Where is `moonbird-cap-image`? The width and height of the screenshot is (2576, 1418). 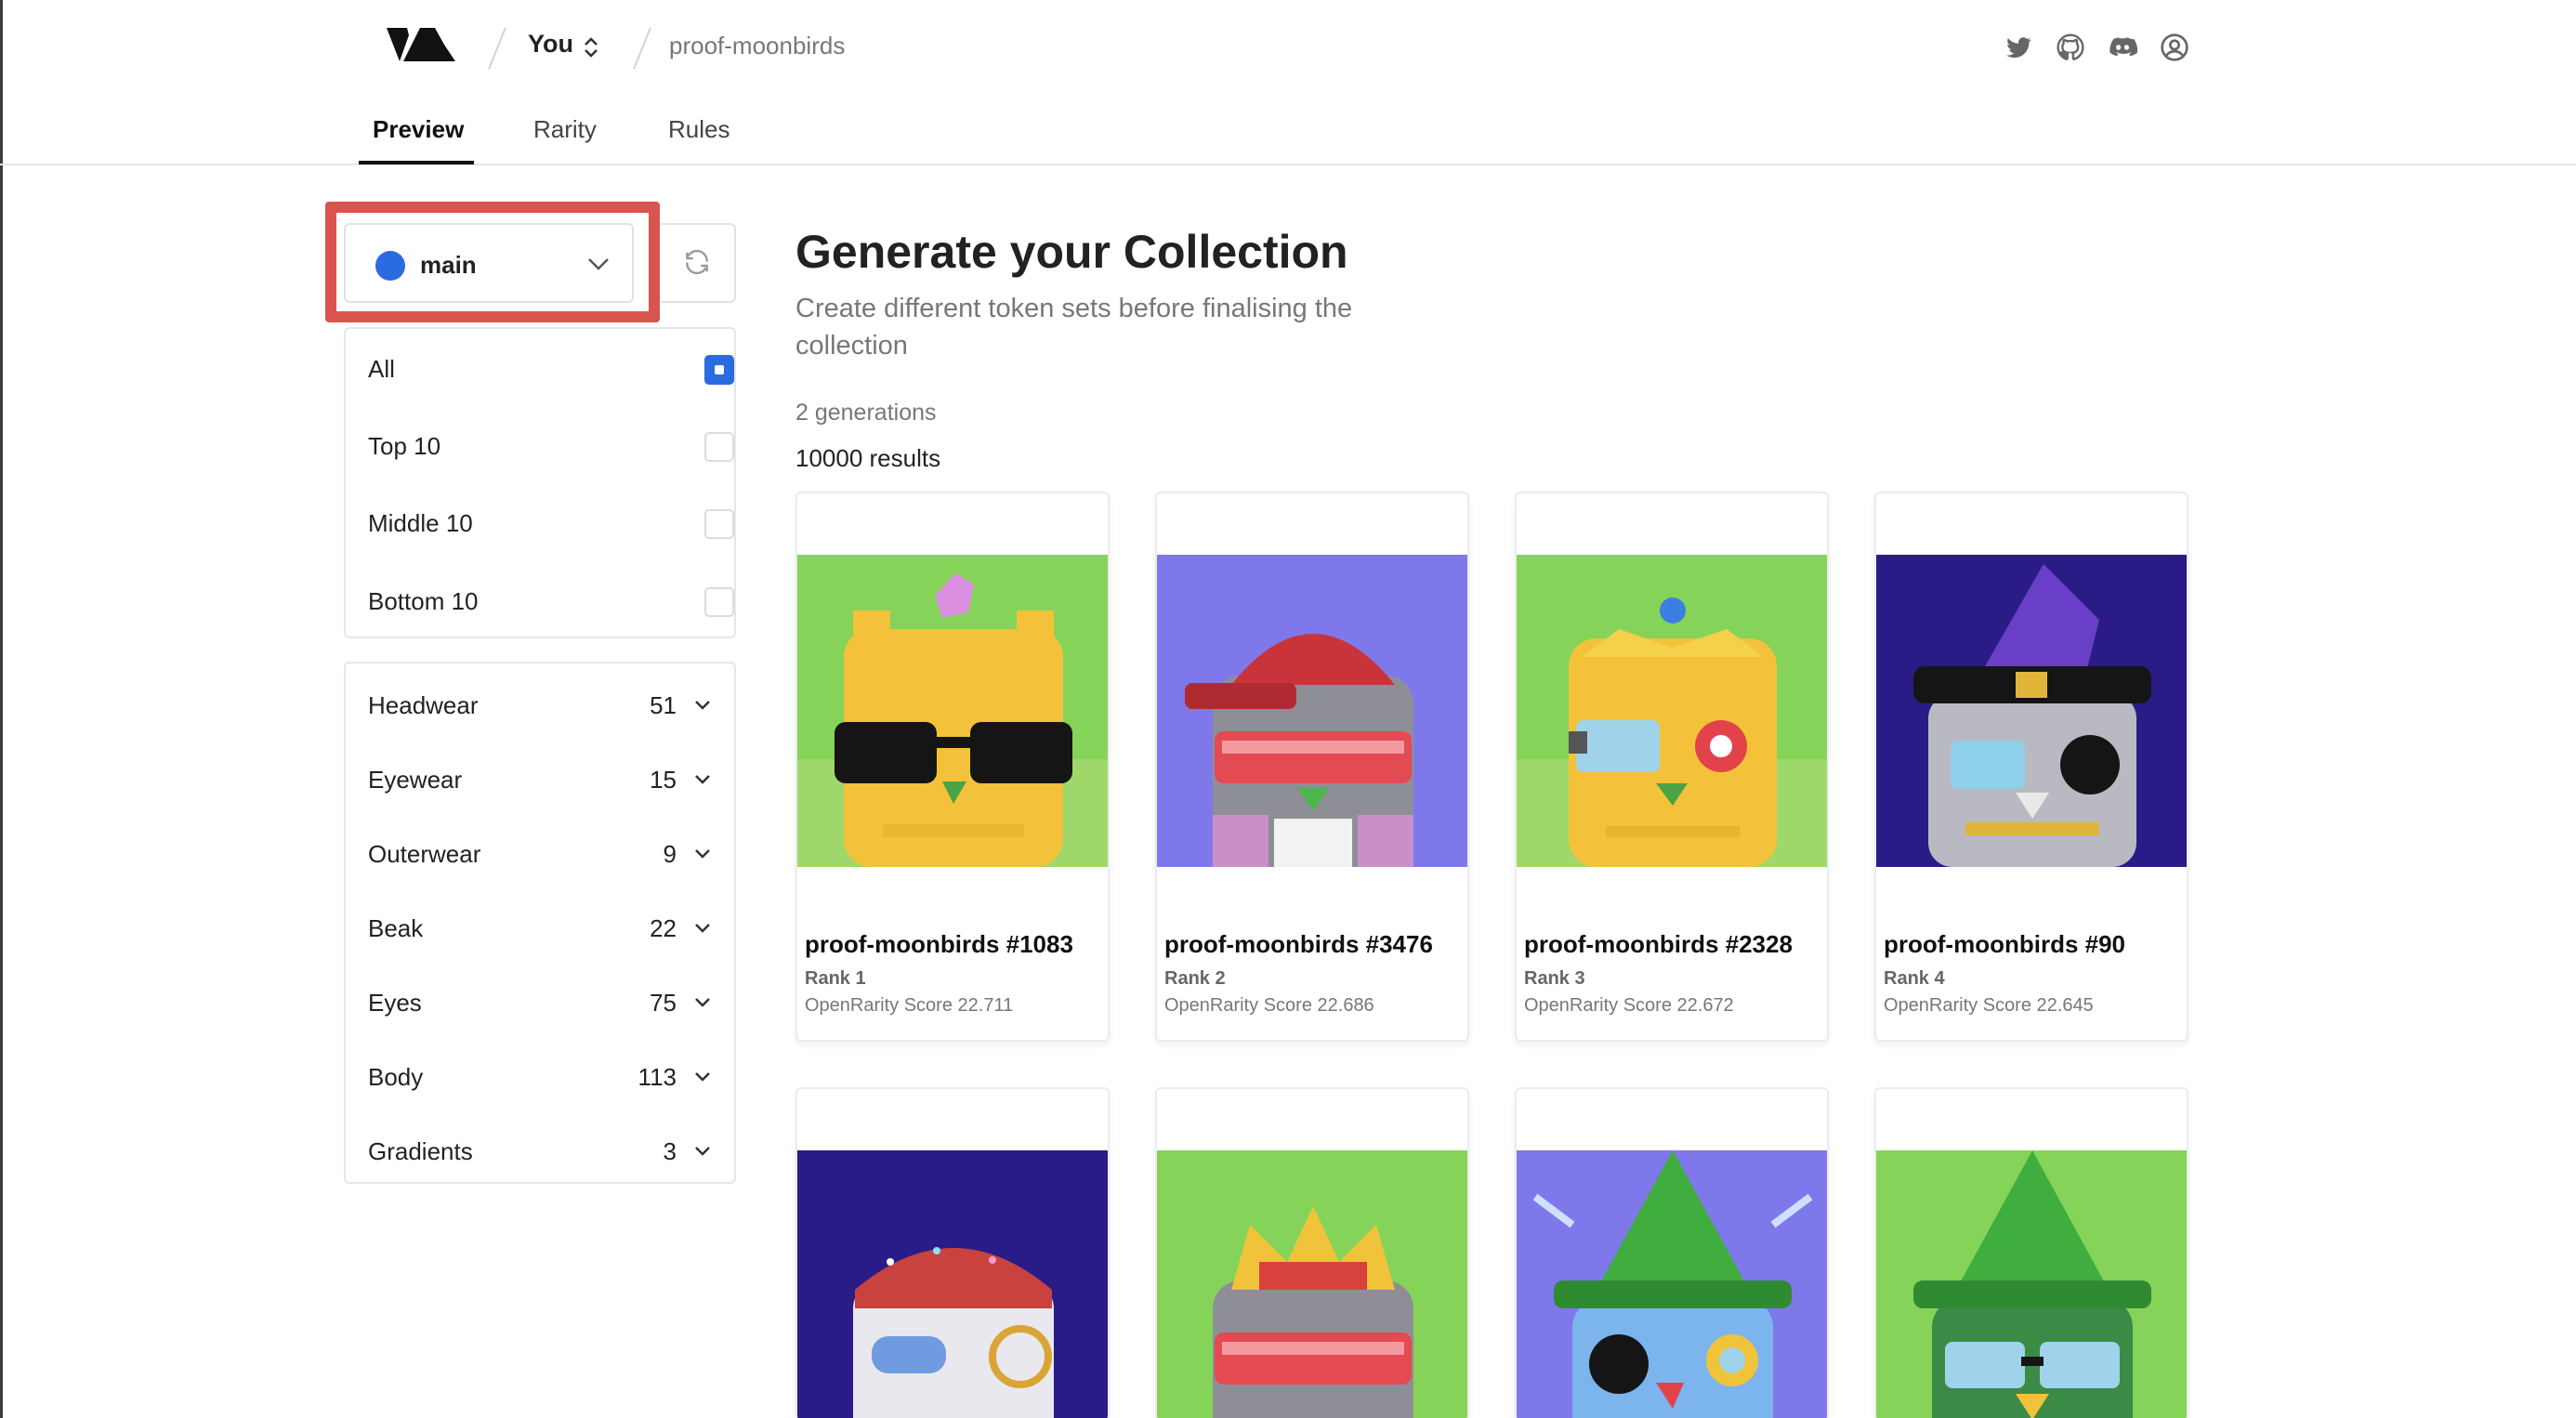
moonbird-cap-image is located at coordinates (1312, 711).